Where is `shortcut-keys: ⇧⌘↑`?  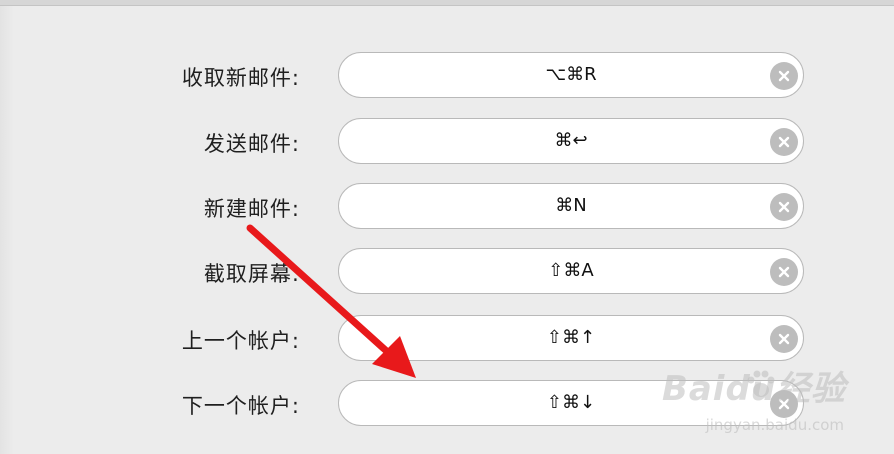 shortcut-keys: ⇧⌘↑ is located at coordinates (571, 337).